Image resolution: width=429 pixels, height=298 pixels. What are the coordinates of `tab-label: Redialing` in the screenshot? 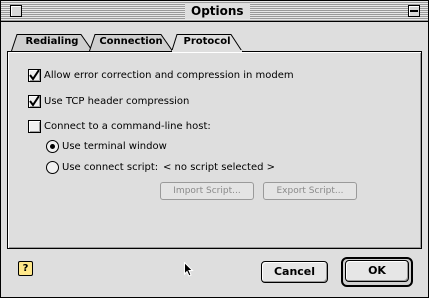 It's located at (52, 41).